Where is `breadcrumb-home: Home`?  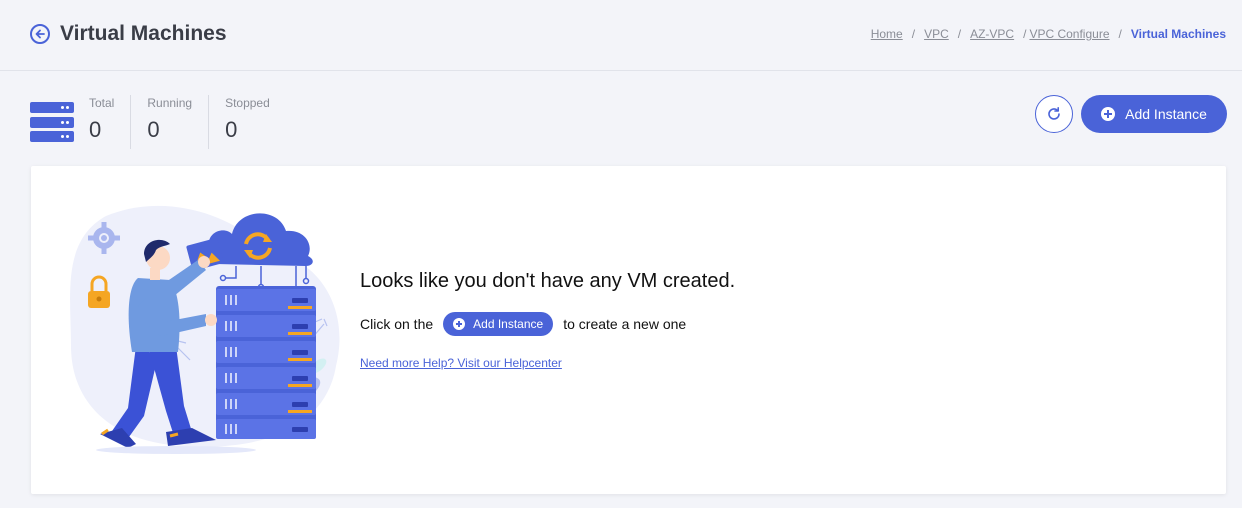 breadcrumb-home: Home is located at coordinates (887, 34).